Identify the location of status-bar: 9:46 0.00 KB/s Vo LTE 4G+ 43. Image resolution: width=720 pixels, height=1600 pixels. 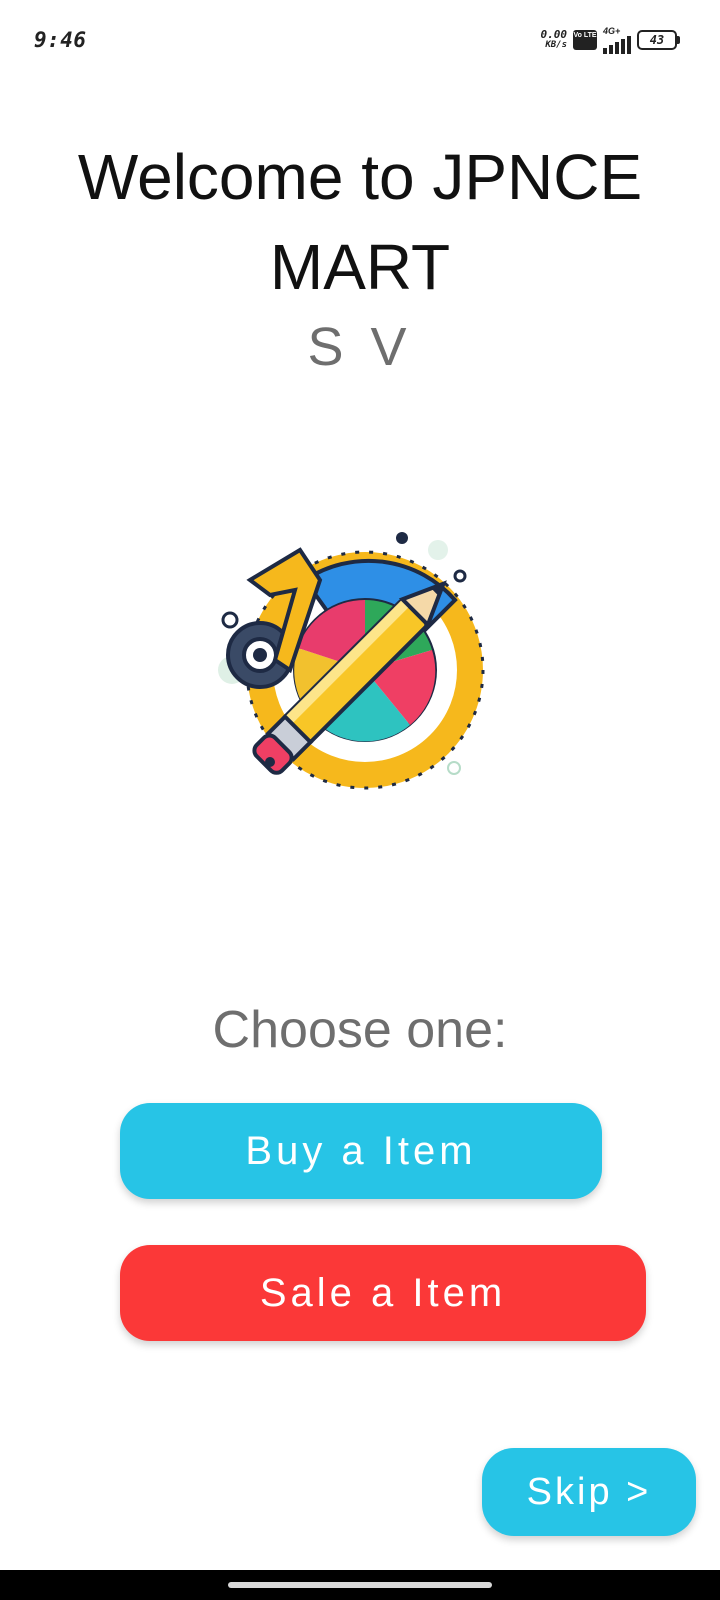
(360, 42).